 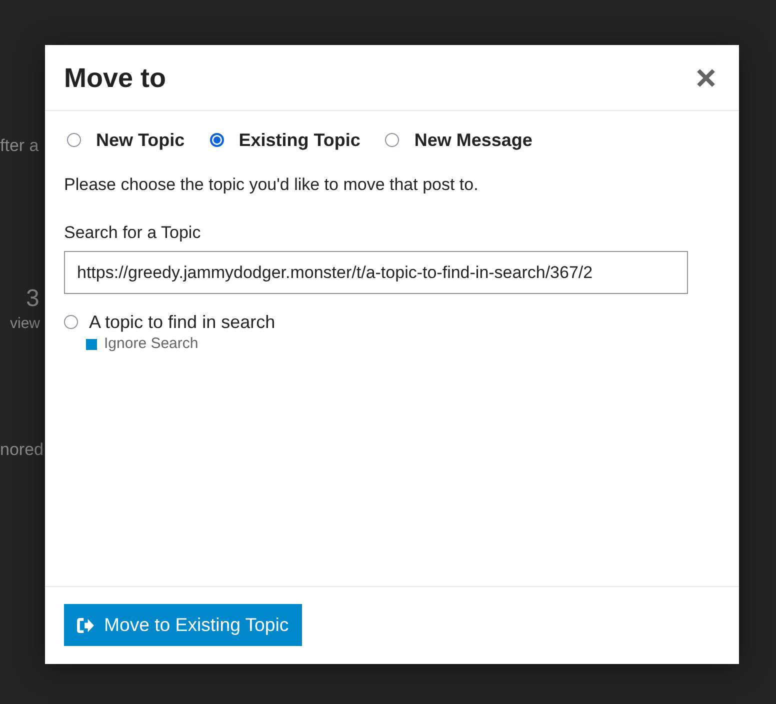 What do you see at coordinates (85, 625) in the screenshot?
I see `arrow-out-of-bracket-icon` at bounding box center [85, 625].